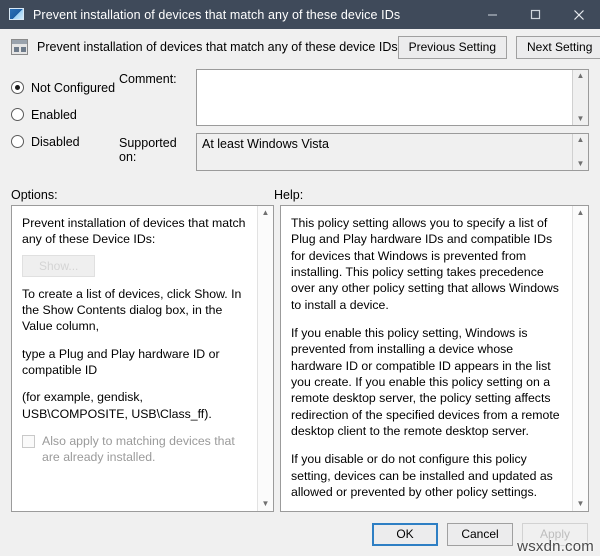 The image size is (600, 556). I want to click on maximize-icon, so click(535, 14).